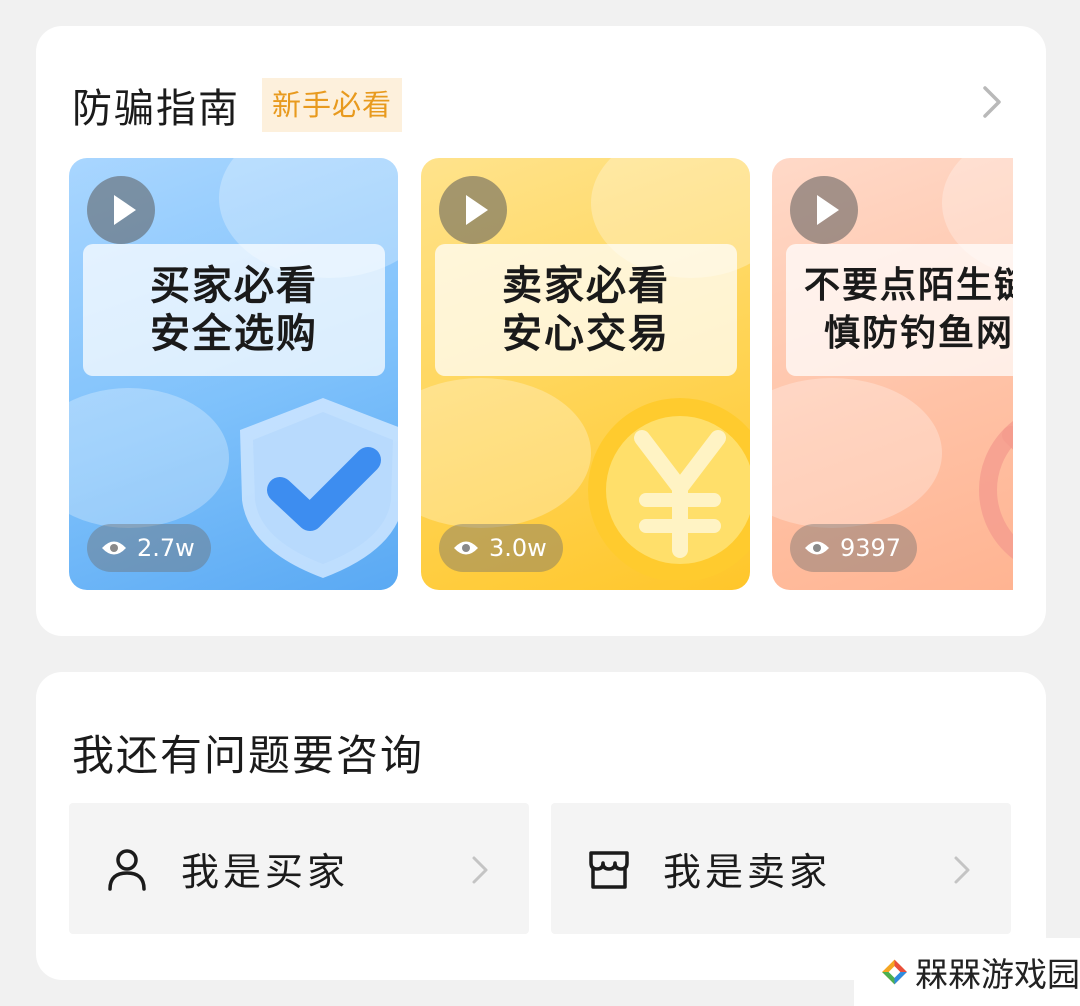 This screenshot has height=1006, width=1080. What do you see at coordinates (894, 972) in the screenshot?
I see `watermark-logo-icon` at bounding box center [894, 972].